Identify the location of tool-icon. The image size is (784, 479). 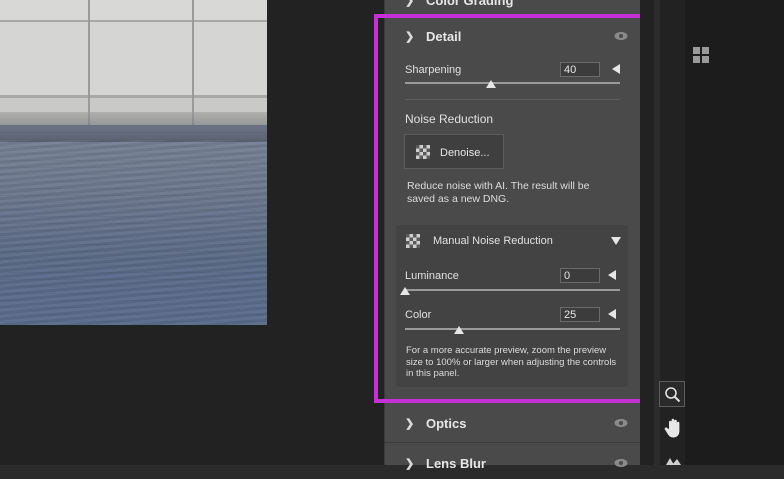
(673, 460).